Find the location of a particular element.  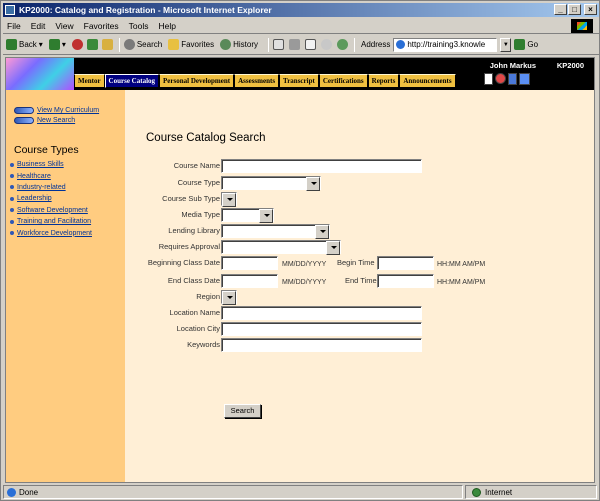

status-text: Done is located at coordinates (29, 492).